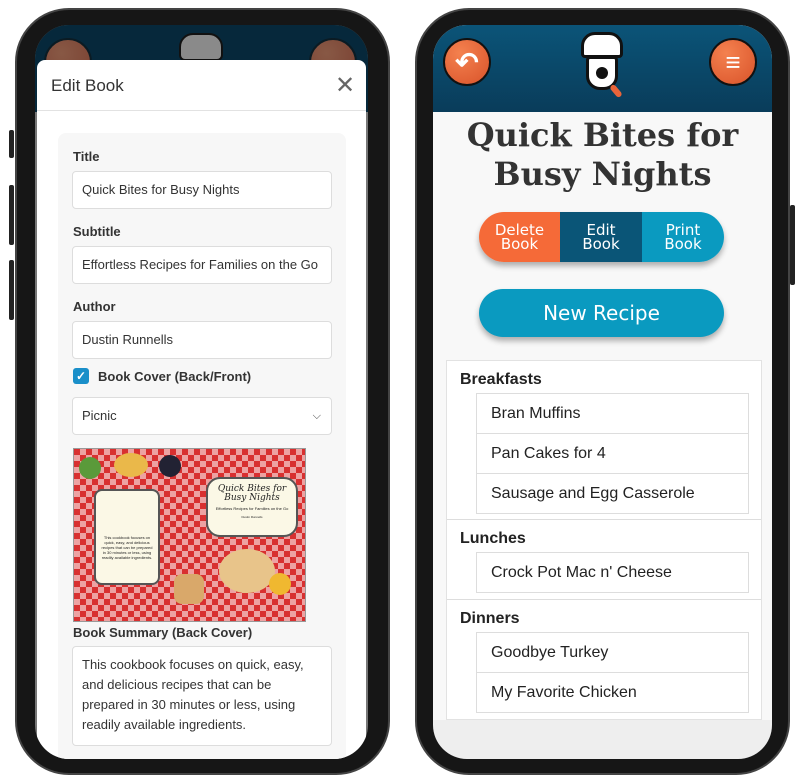 Image resolution: width=800 pixels, height=783 pixels. I want to click on section-lunches: Lunches, so click(493, 538).